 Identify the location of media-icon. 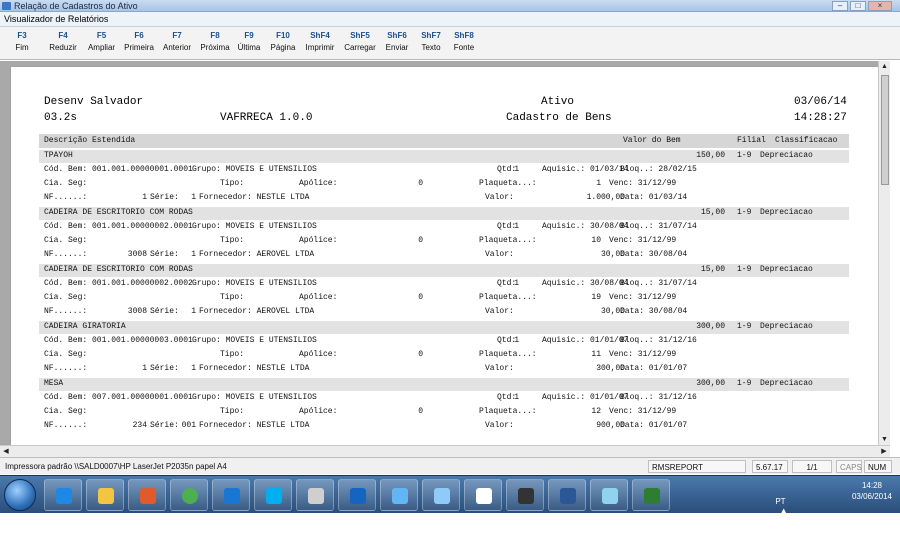
(148, 496).